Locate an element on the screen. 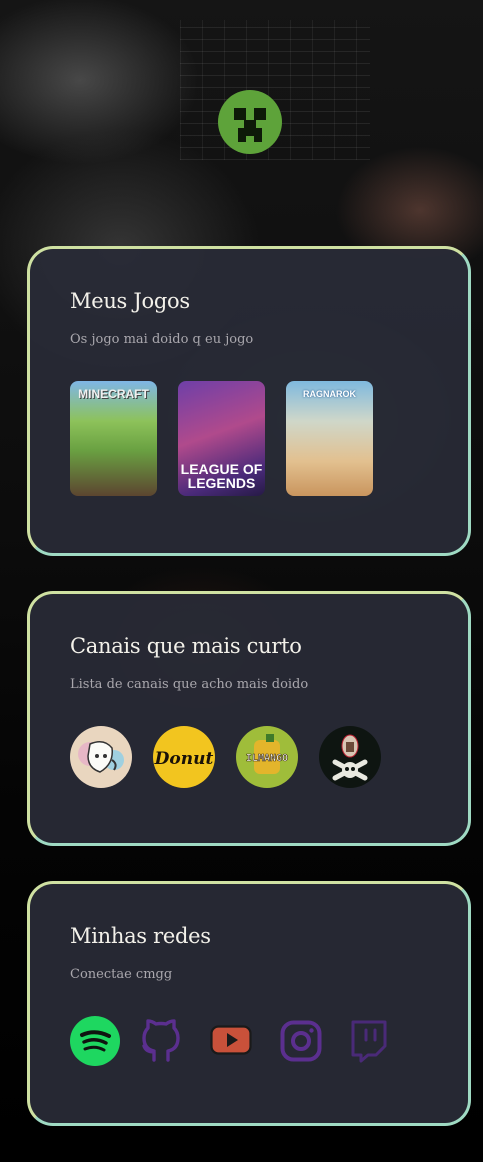  github-link is located at coordinates (175, 1041).